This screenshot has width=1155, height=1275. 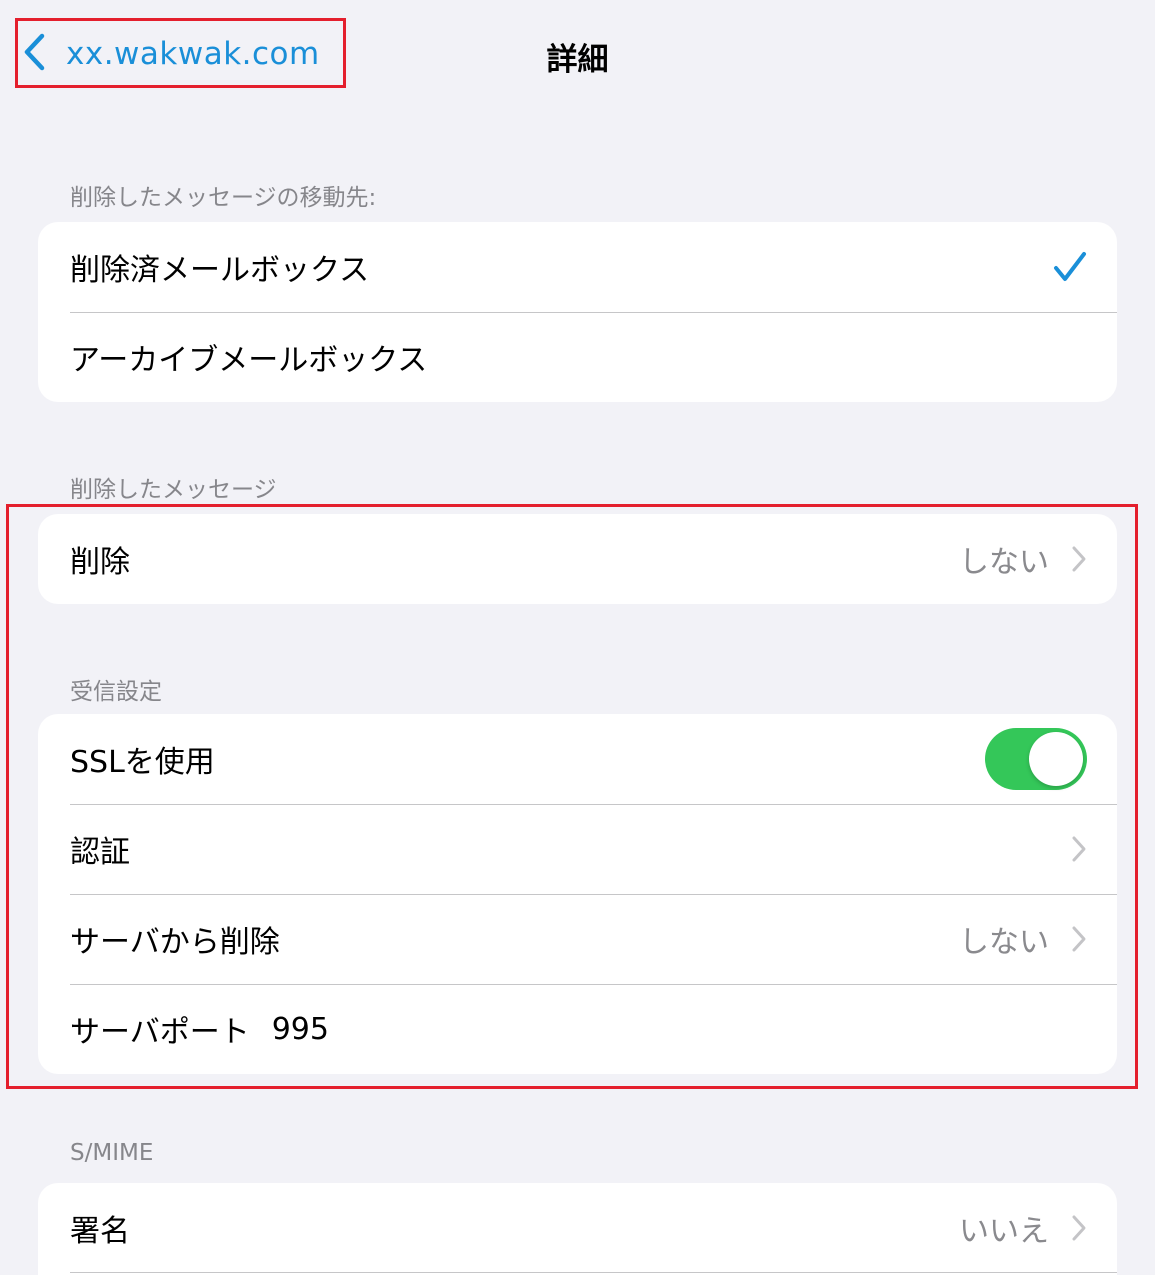 I want to click on row-label: 署名, so click(x=100, y=1231).